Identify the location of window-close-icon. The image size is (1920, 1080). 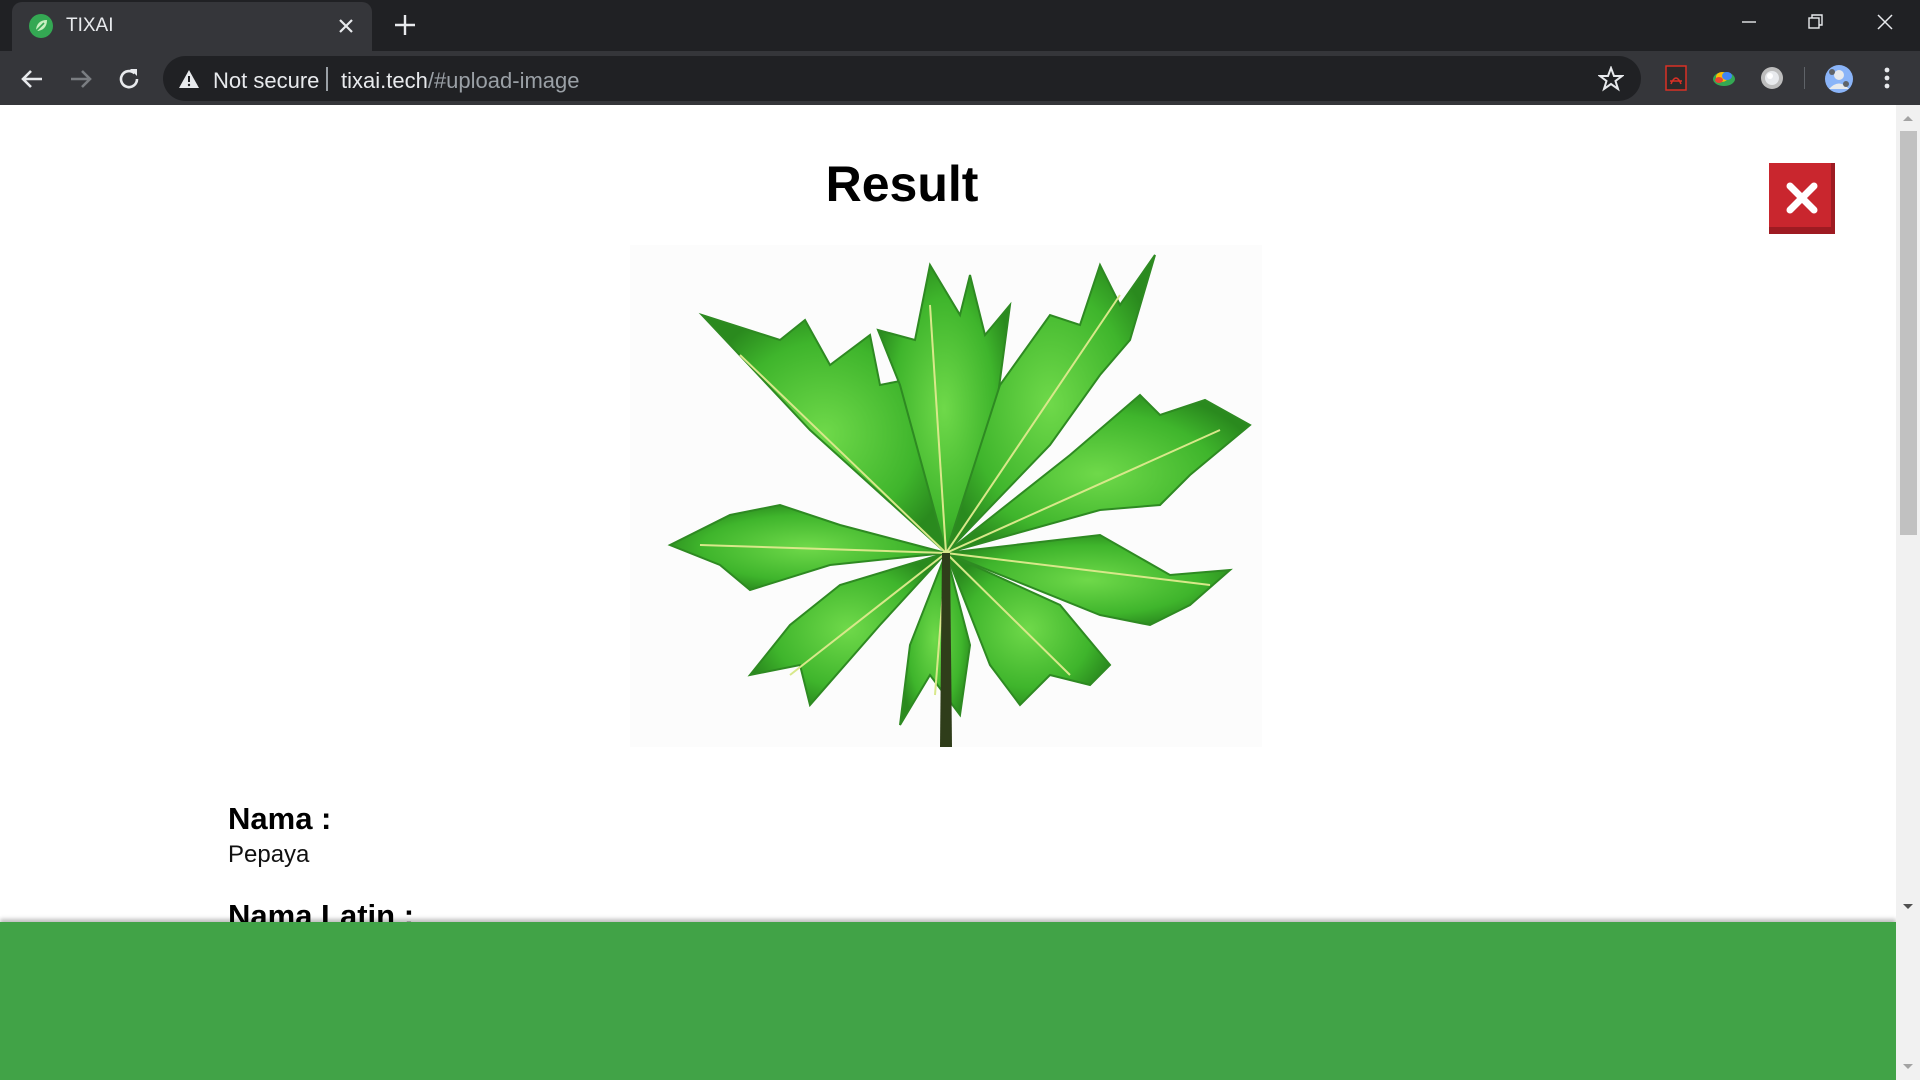
(1885, 22).